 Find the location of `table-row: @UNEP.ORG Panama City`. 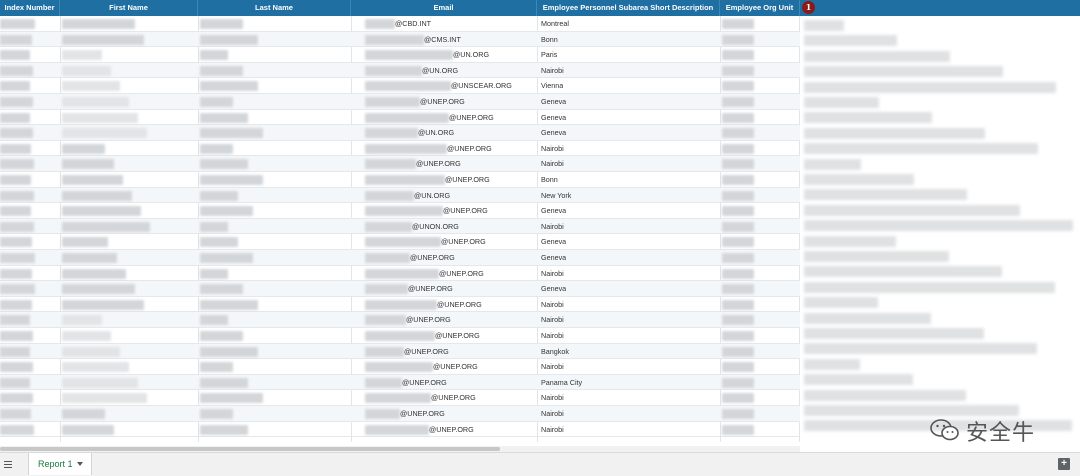

table-row: @UNEP.ORG Panama City is located at coordinates (400, 382).